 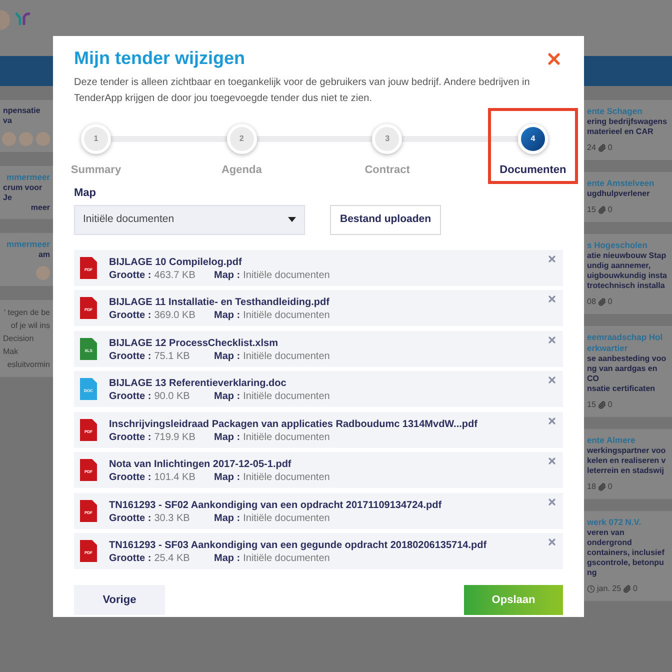 What do you see at coordinates (172, 397) in the screenshot?
I see `size-value: 90.0 KB` at bounding box center [172, 397].